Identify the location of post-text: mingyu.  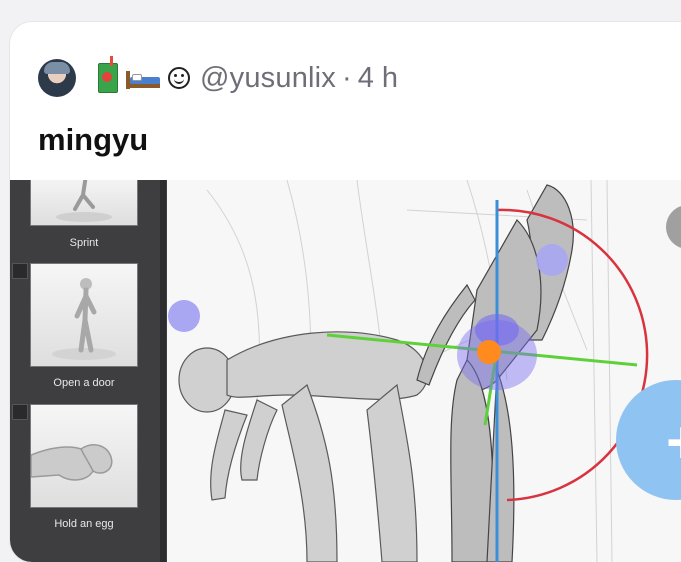
(93, 139).